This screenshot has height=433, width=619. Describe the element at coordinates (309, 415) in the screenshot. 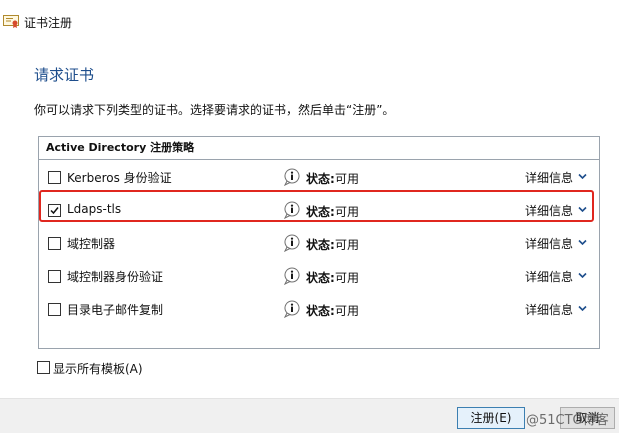

I see `button-bar: 注册(E) 取消 @51CTO博客` at that location.